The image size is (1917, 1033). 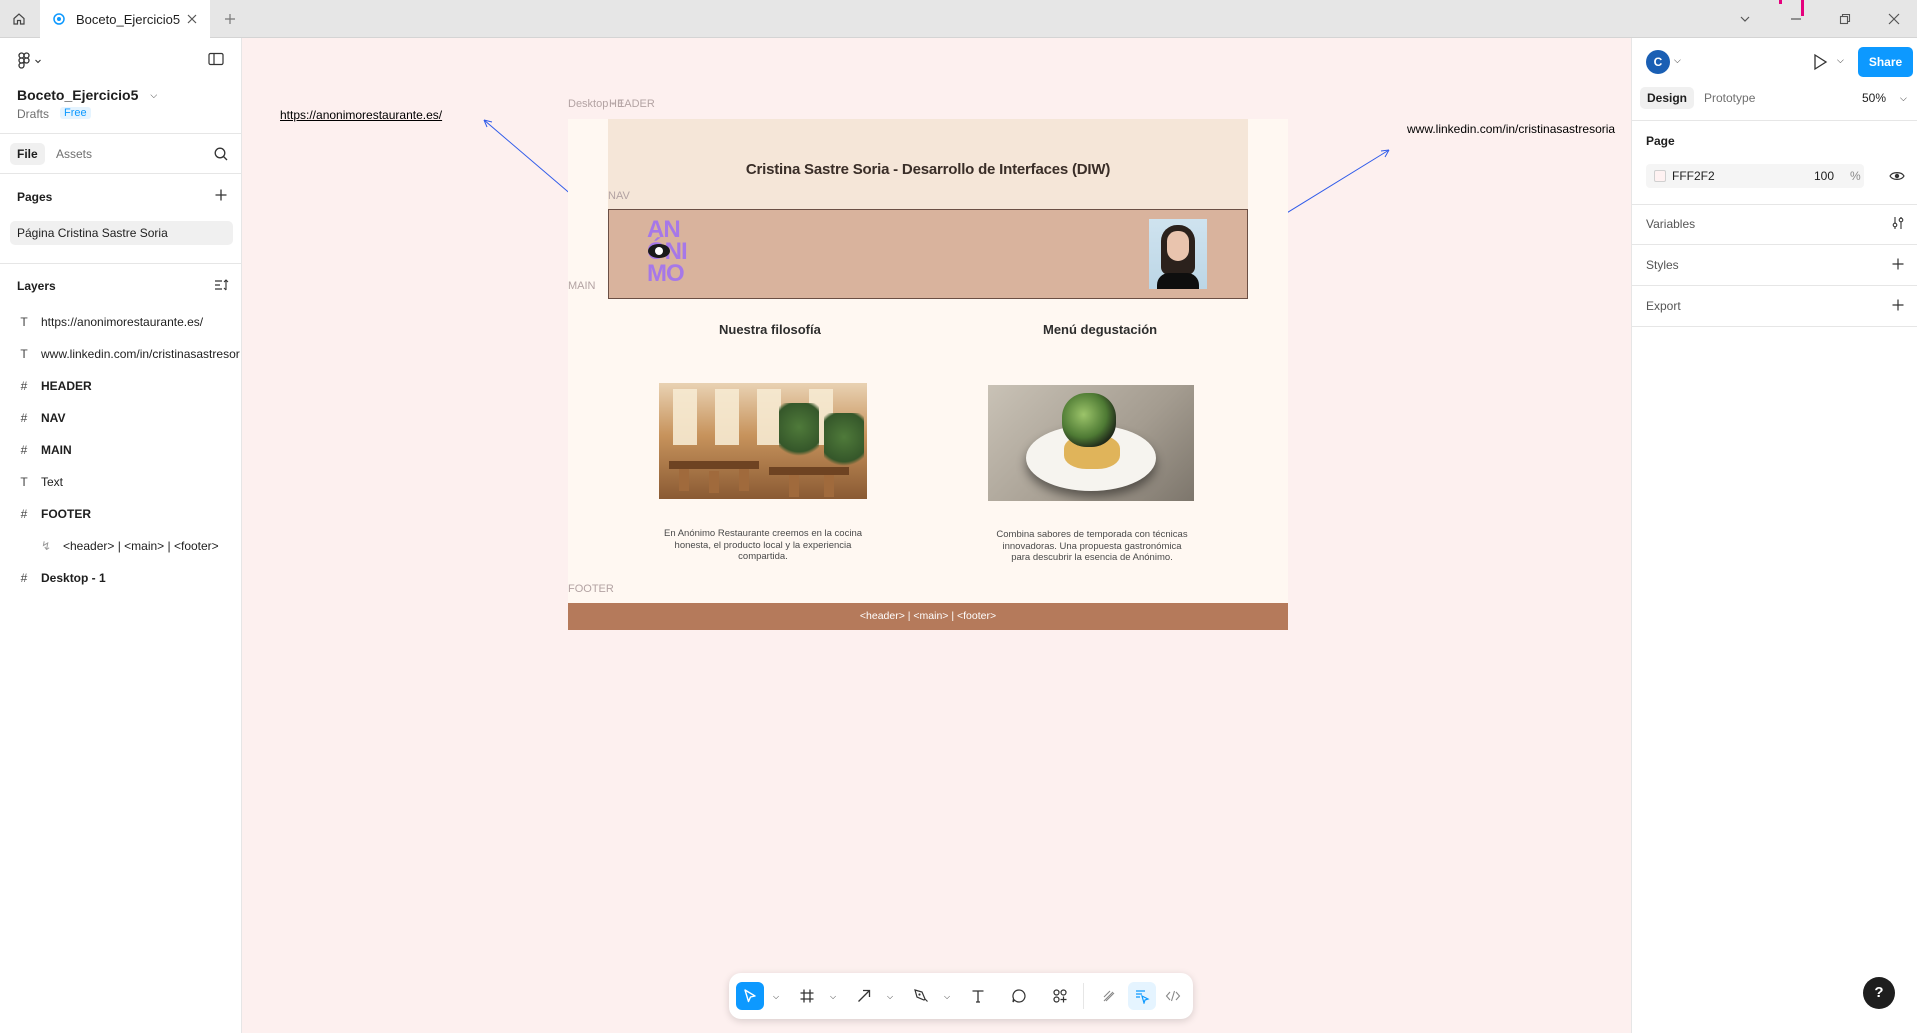 I want to click on profile-photo, so click(x=1178, y=254).